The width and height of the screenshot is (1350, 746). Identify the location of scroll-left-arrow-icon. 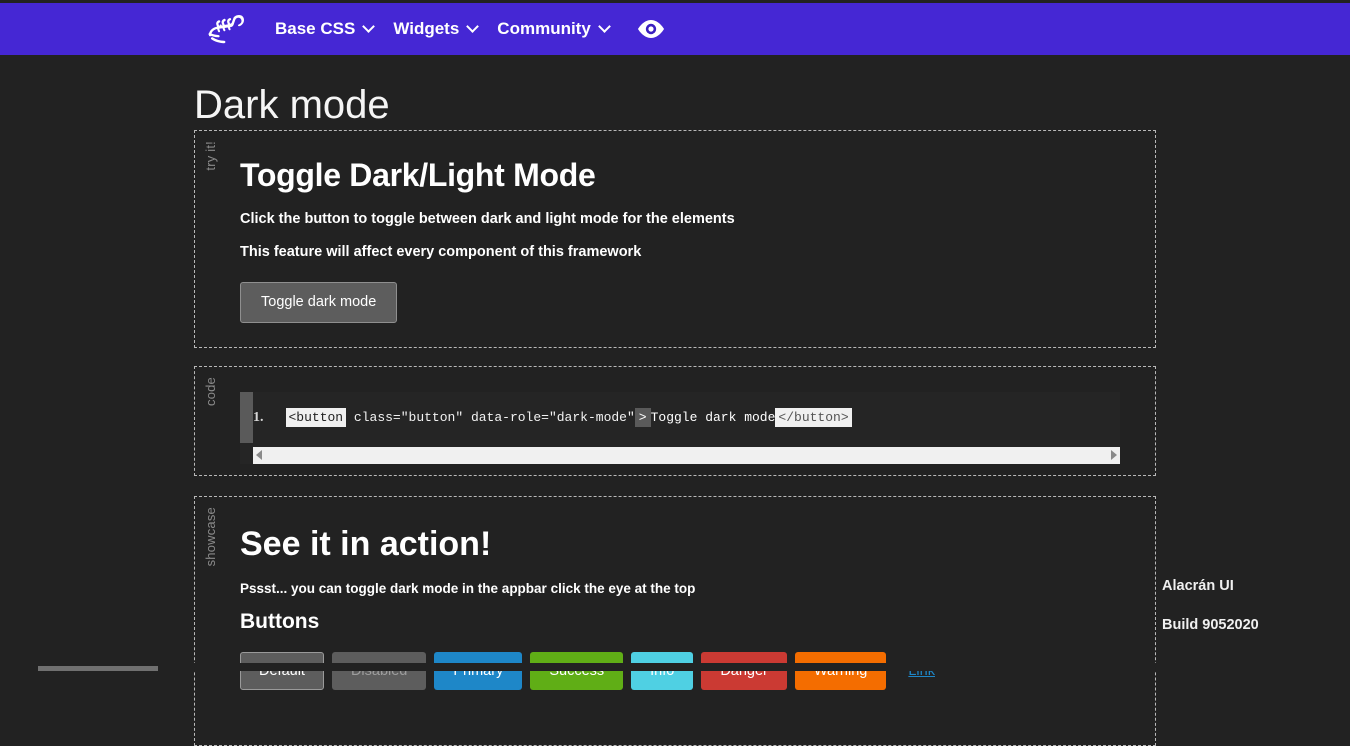
(259, 455).